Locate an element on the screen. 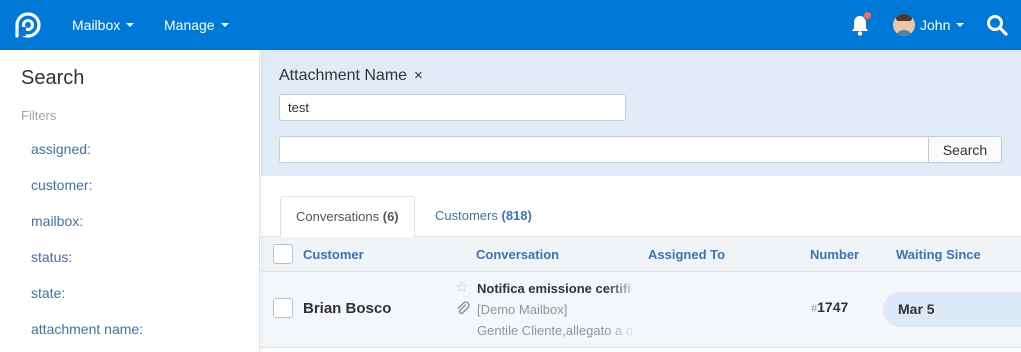 The height and width of the screenshot is (352, 1021). column-header-waiting-since: Waiting Since is located at coordinates (938, 255).